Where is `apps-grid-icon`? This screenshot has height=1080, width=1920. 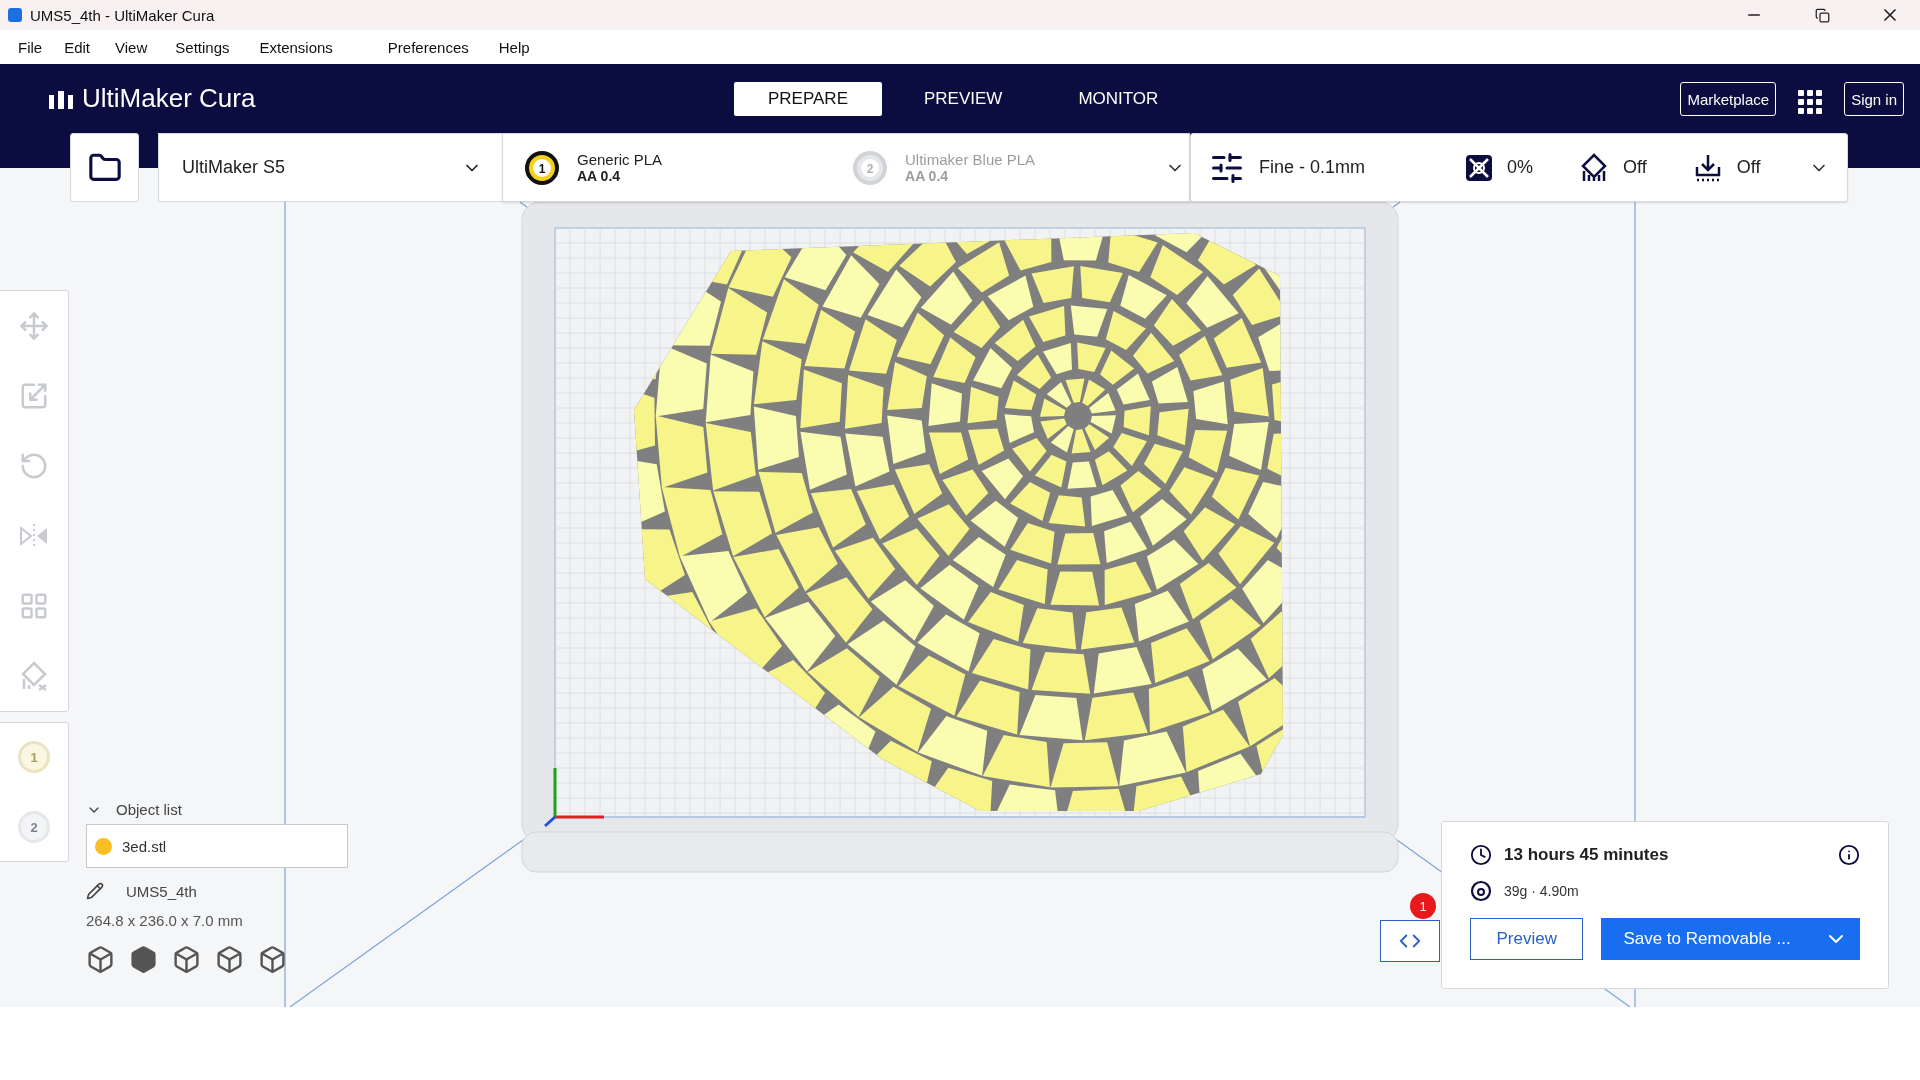
apps-grid-icon is located at coordinates (1810, 102).